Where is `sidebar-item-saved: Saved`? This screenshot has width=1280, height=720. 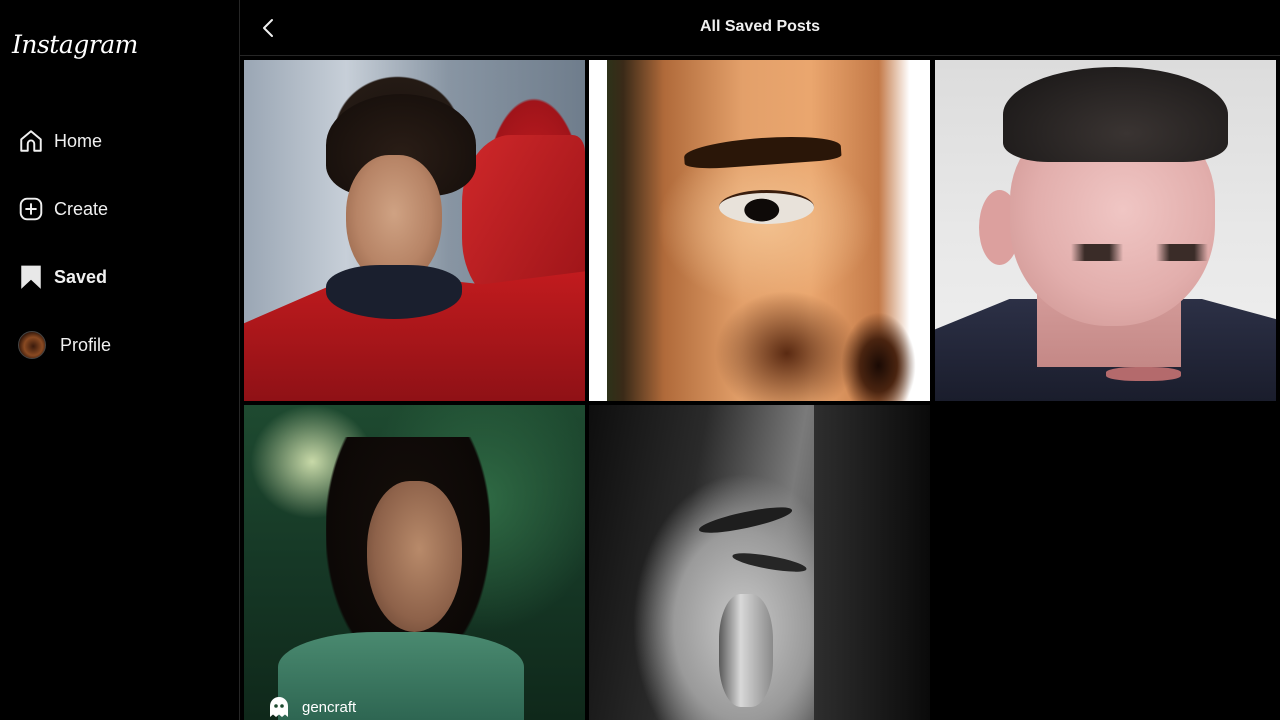
sidebar-item-saved: Saved is located at coordinates (123, 277).